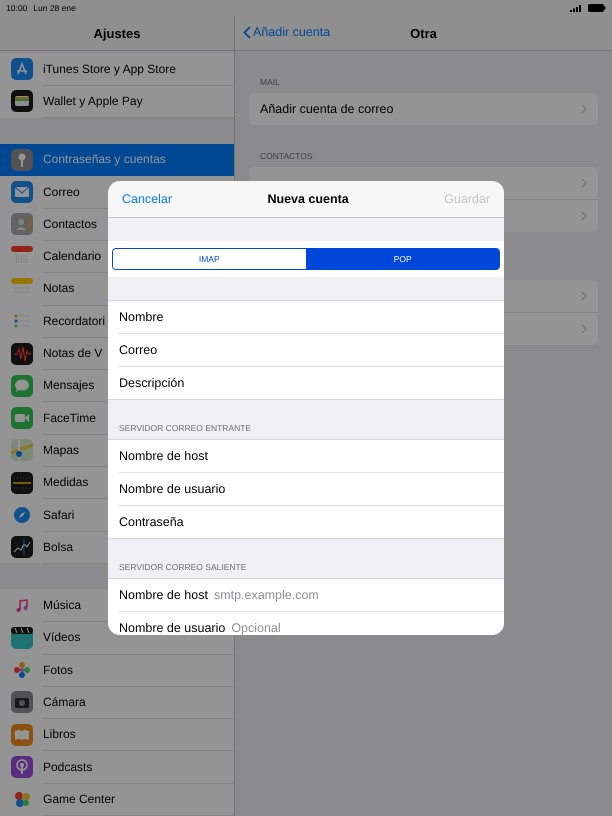  What do you see at coordinates (117, 33) in the screenshot?
I see `sidebar-title: Ajustes` at bounding box center [117, 33].